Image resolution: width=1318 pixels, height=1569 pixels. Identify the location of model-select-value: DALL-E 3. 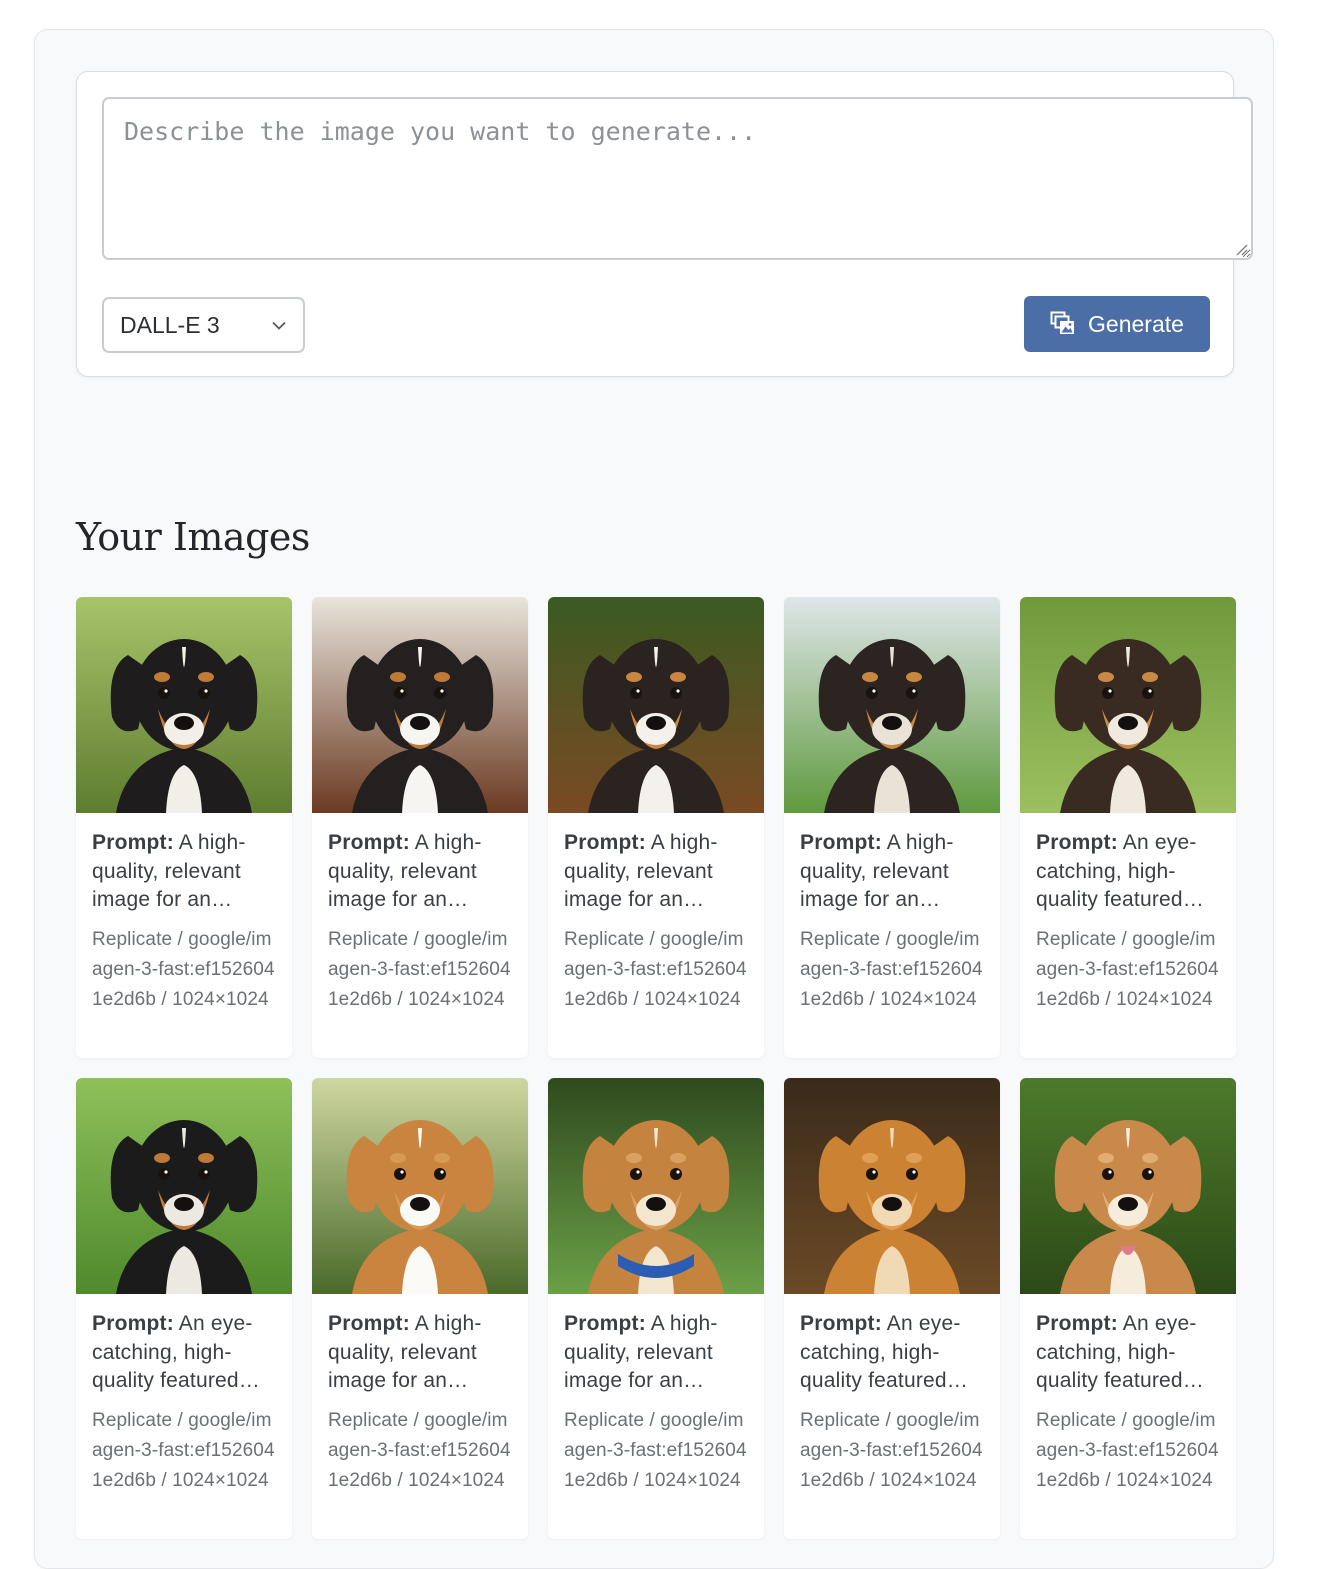
(170, 324).